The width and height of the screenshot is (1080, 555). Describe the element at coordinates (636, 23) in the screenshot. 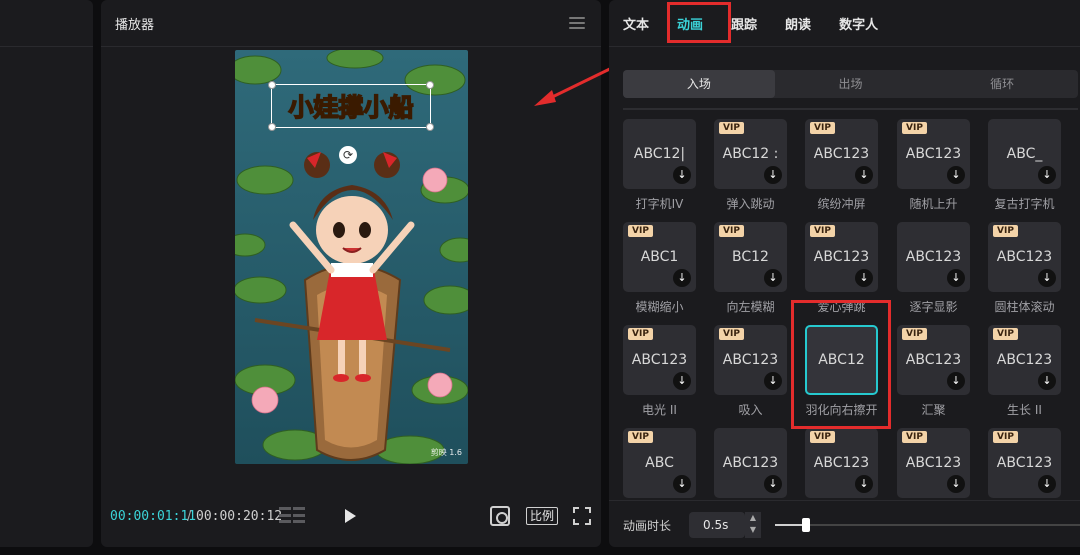

I see `tab-text: 文本` at that location.